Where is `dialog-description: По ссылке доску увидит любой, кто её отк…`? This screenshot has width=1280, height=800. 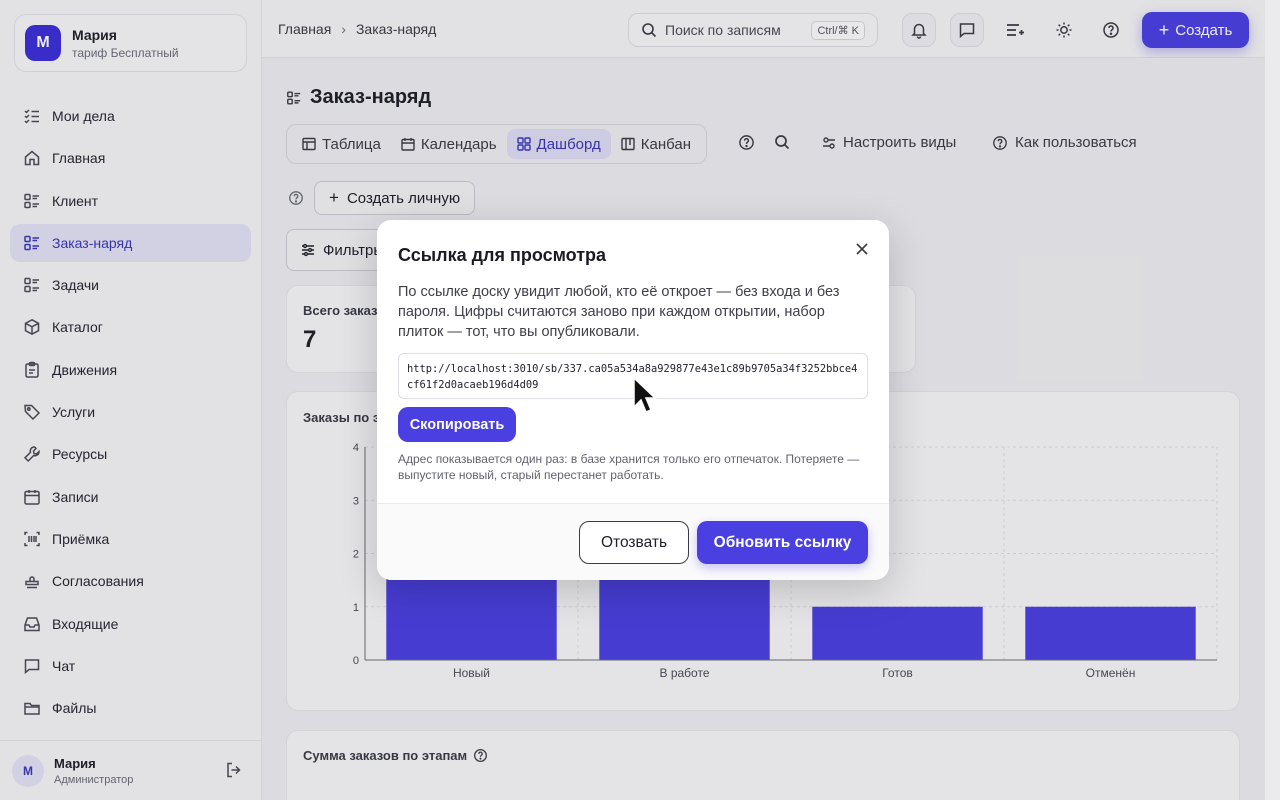
dialog-description: По ссылке доску увидит любой, кто её отк… is located at coordinates (619, 312).